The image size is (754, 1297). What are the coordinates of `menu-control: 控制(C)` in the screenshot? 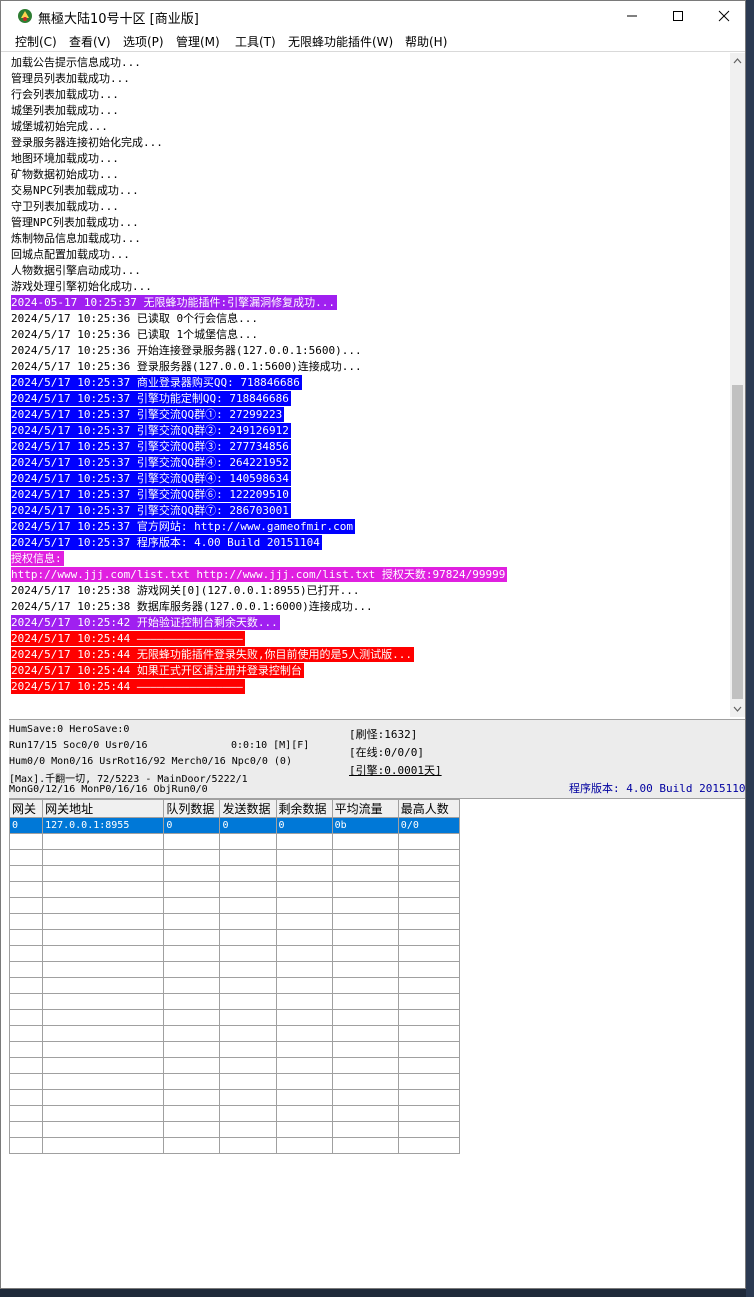 It's located at (36, 41).